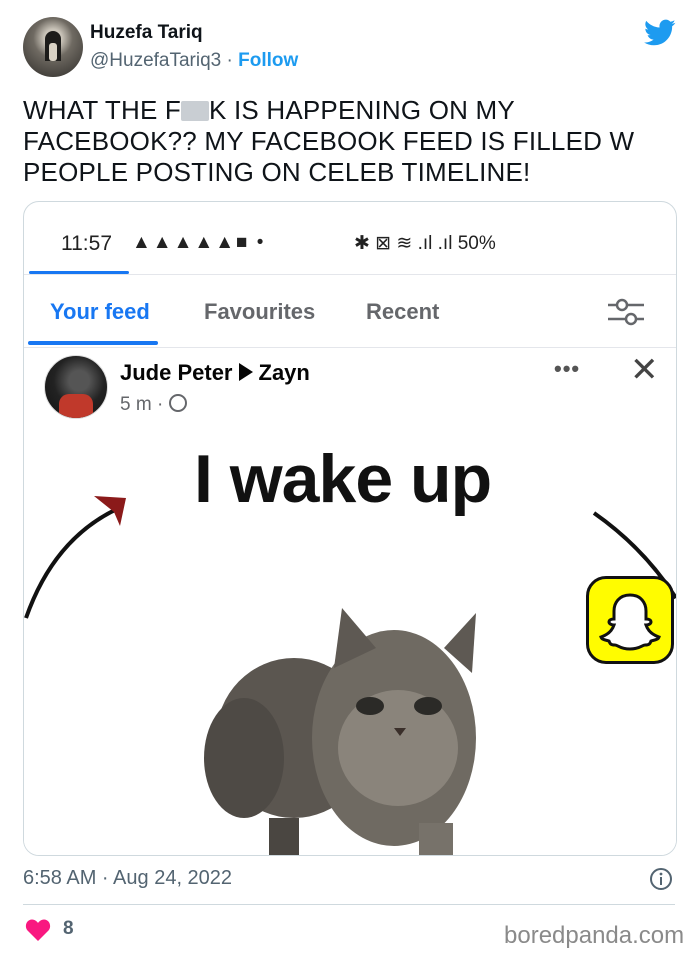 The image size is (700, 957). I want to click on active-tab-underline, so click(93, 343).